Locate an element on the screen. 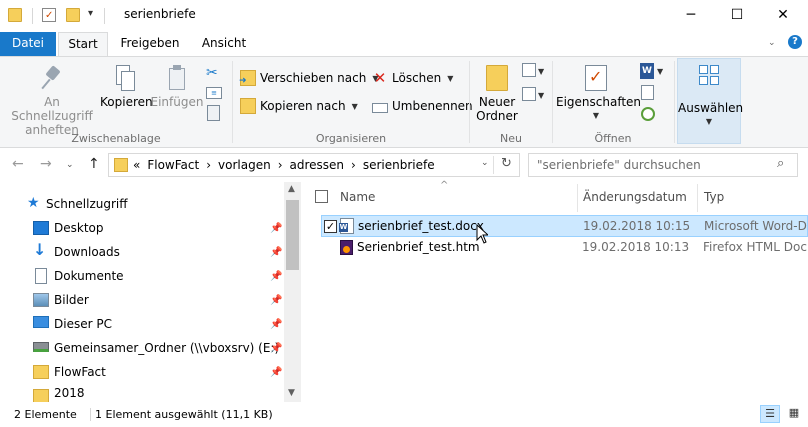 The height and width of the screenshot is (427, 808). scroll-down-icon: ▼ is located at coordinates (291, 393).